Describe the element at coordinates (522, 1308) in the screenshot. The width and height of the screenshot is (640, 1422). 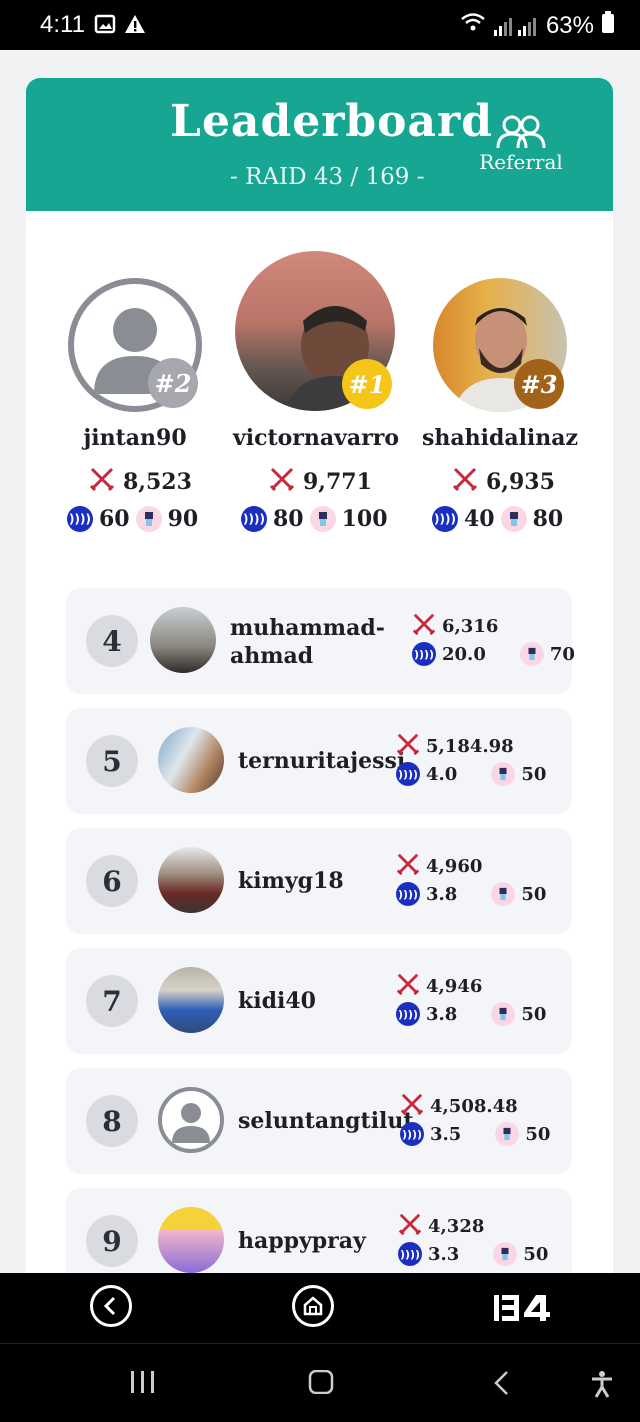
I see `steem4-logo-icon` at that location.